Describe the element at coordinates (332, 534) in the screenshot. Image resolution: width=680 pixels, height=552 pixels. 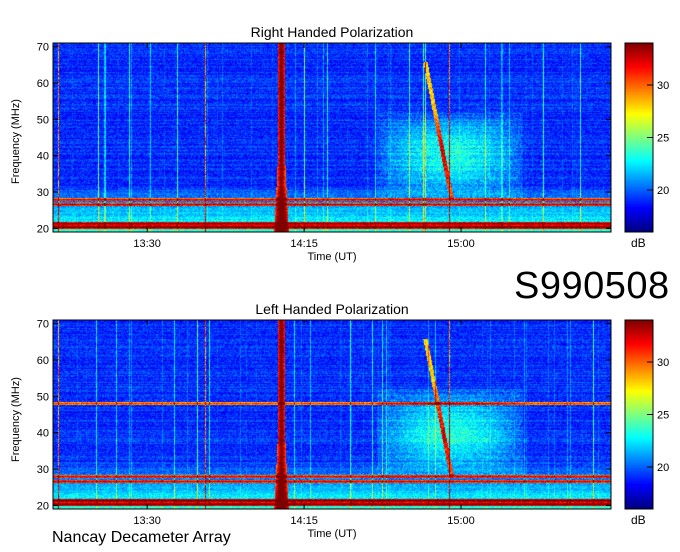
I see `panel-2-xlabel: Time (UT)` at that location.